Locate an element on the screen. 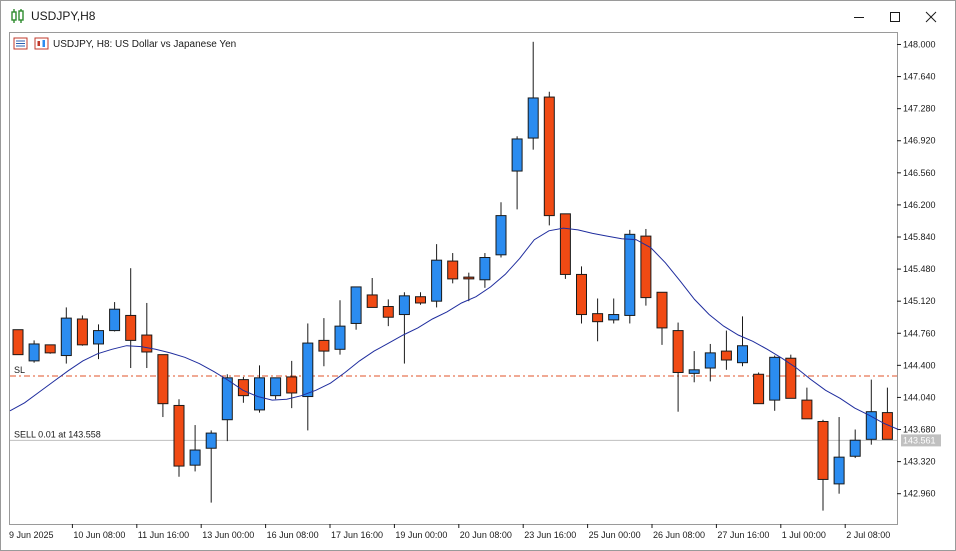 Image resolution: width=956 pixels, height=551 pixels. minimize-icon is located at coordinates (859, 17).